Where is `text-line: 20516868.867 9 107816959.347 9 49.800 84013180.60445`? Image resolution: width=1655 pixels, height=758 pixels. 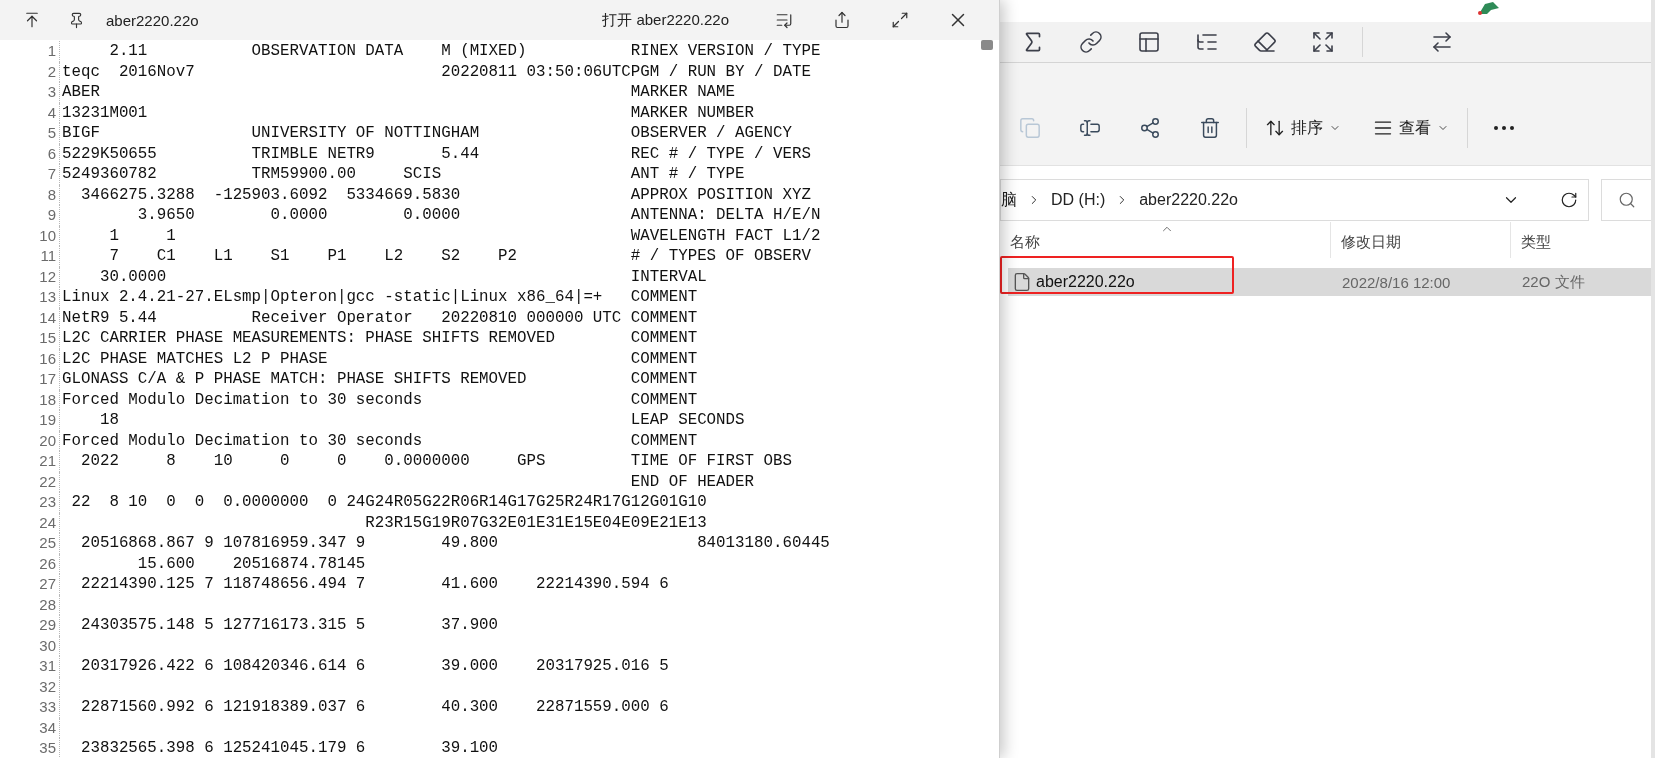 text-line: 20516868.867 9 107816959.347 9 49.800 84013180.60445 is located at coordinates (454, 543).